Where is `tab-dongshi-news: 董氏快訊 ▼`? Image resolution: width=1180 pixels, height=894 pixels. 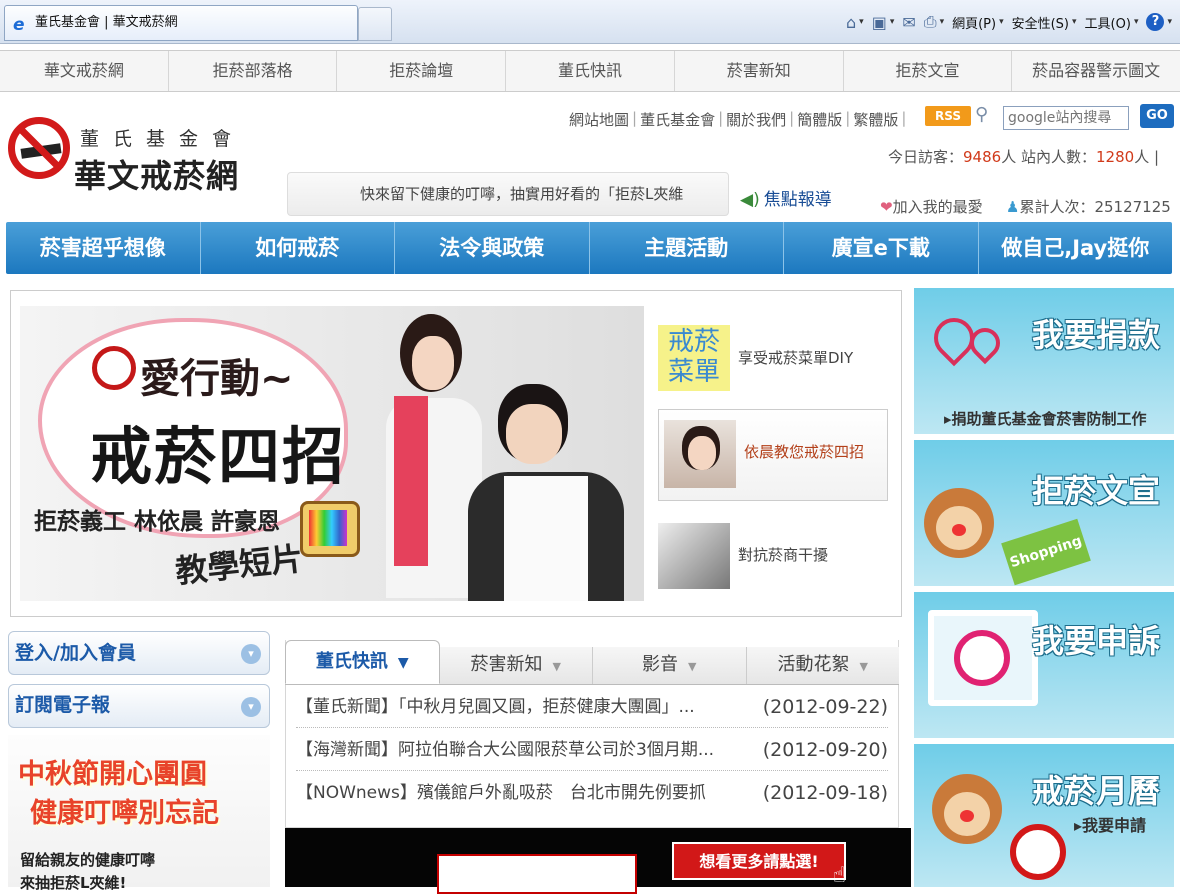 tab-dongshi-news: 董氏快訊 ▼ is located at coordinates (362, 662).